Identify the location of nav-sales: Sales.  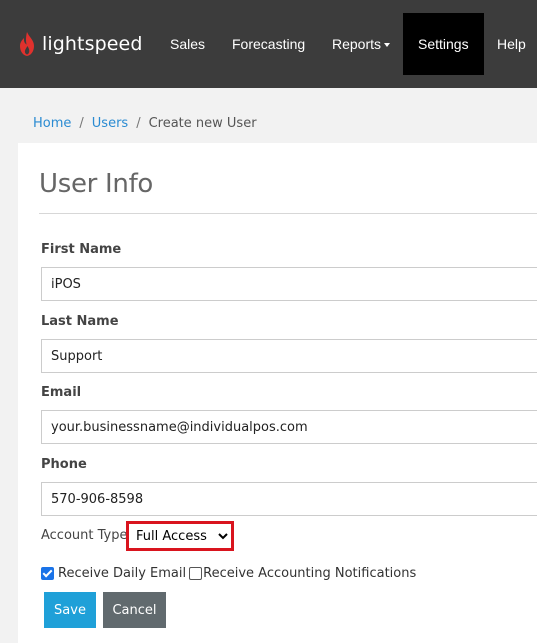
(187, 44).